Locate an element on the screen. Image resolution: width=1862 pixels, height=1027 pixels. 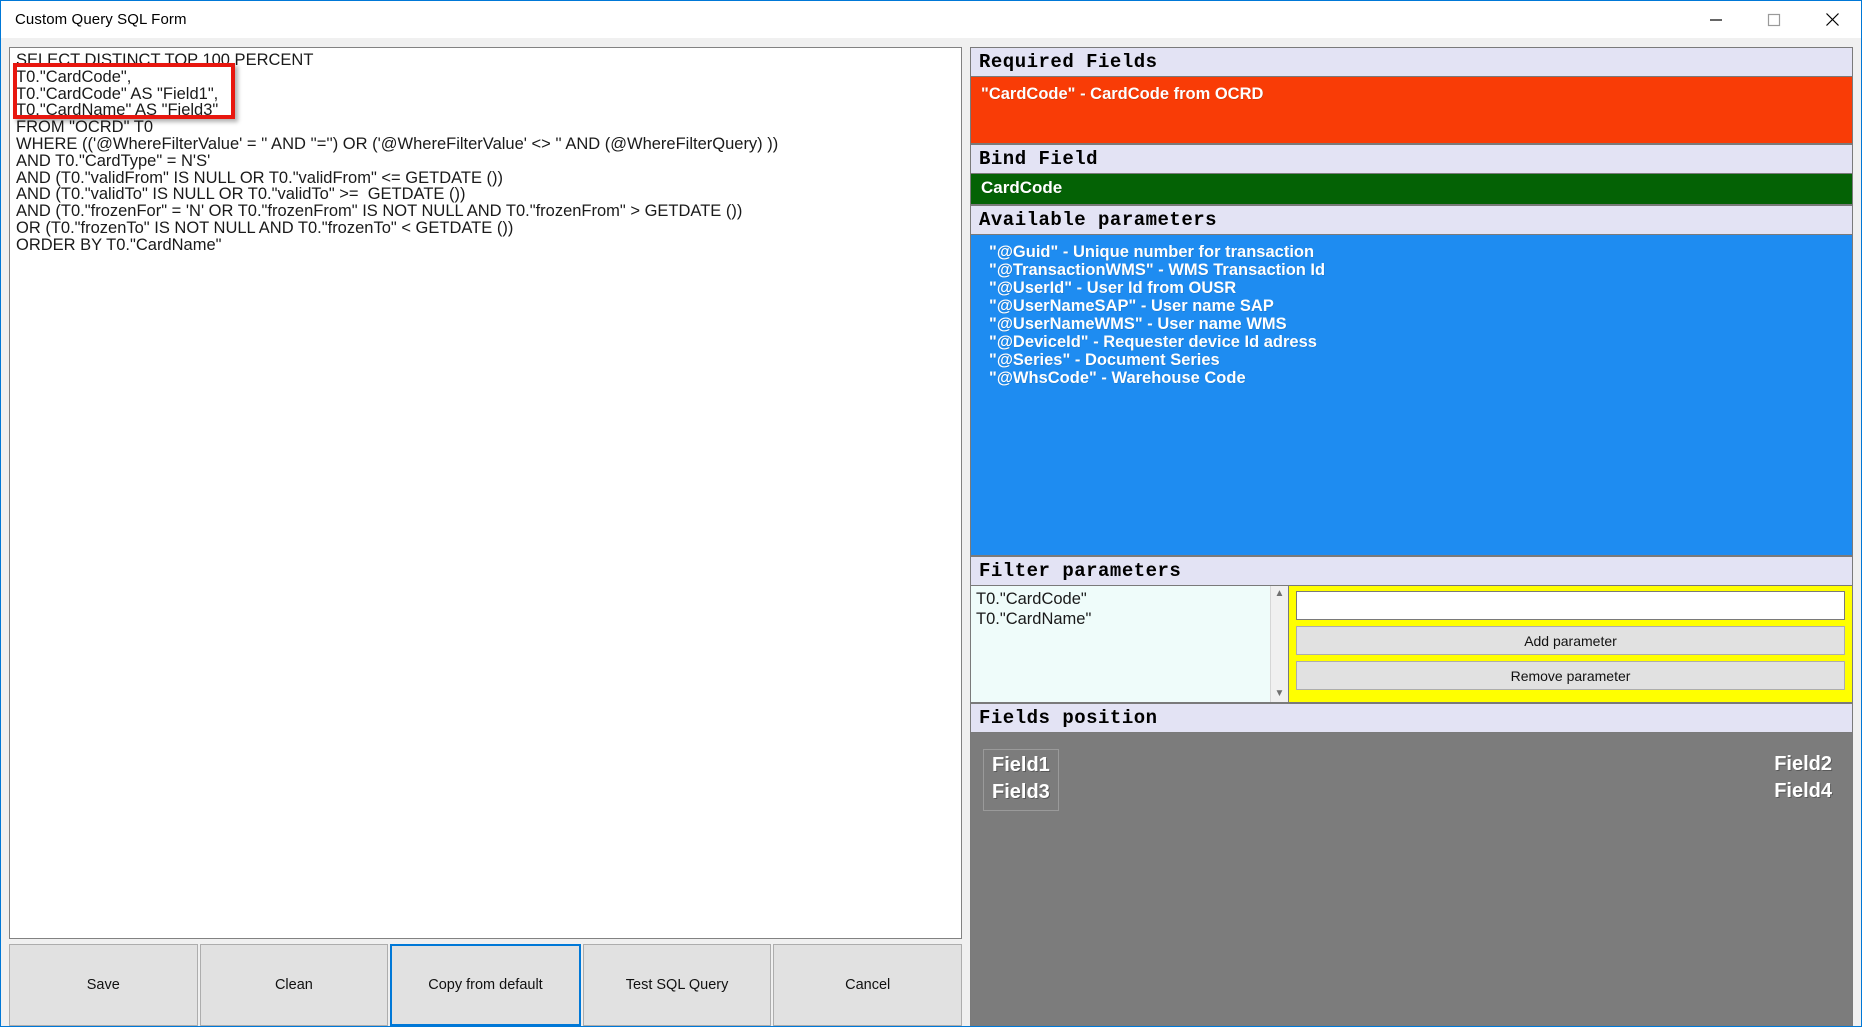
fields-position-right-group: Field2 Field4 is located at coordinates (1803, 779).